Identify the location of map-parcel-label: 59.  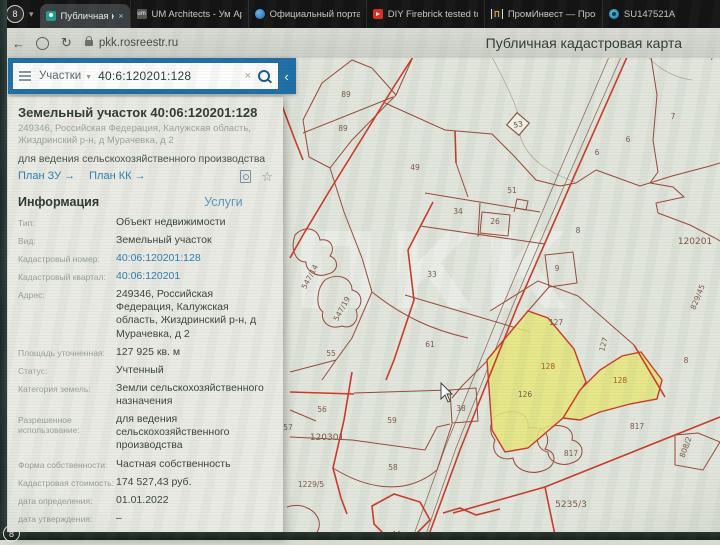
(392, 420).